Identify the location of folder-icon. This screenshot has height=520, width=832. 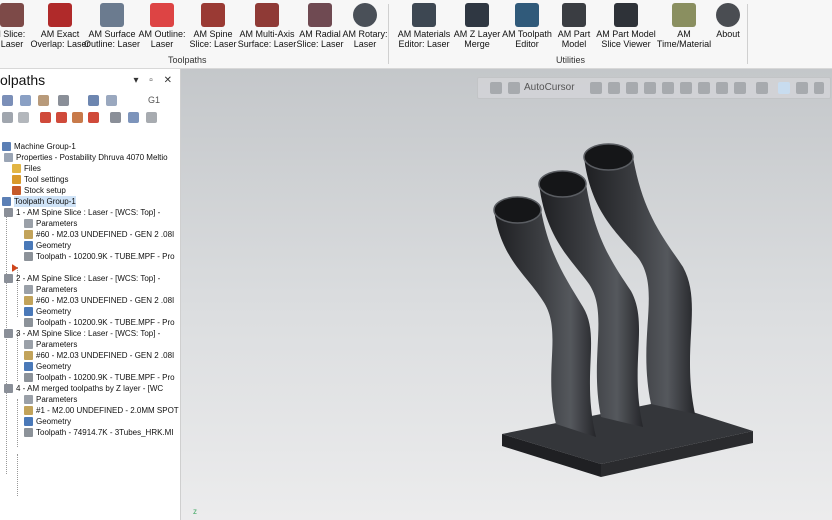
(16, 168).